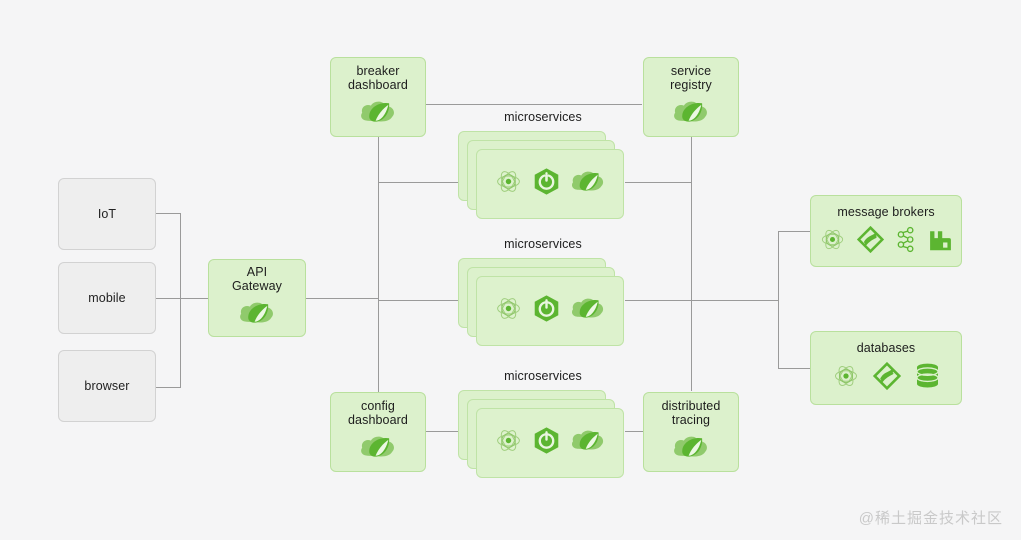 The width and height of the screenshot is (1021, 540). What do you see at coordinates (257, 298) in the screenshot?
I see `api-gateway-box: API Gateway` at bounding box center [257, 298].